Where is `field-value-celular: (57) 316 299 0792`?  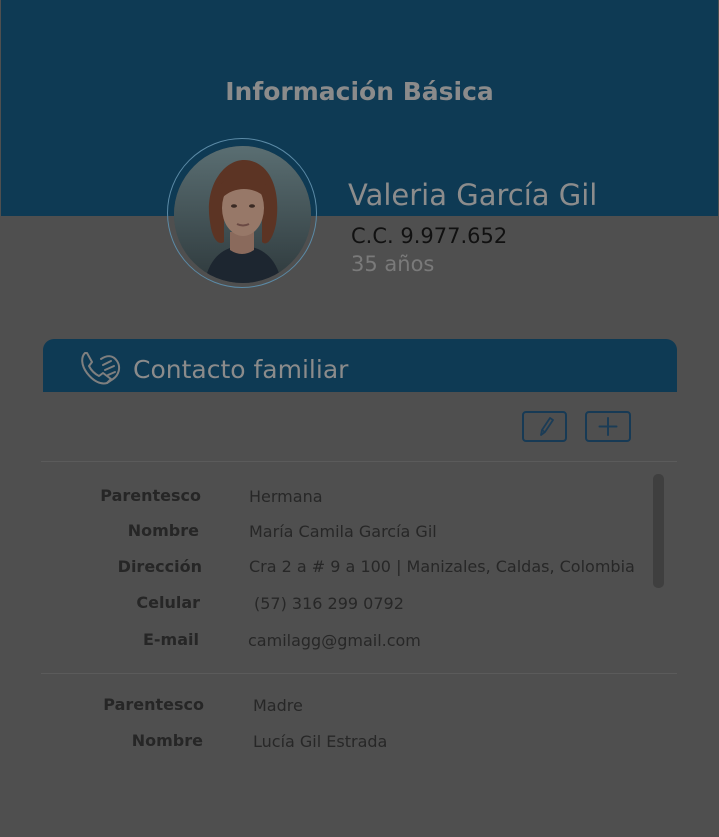 field-value-celular: (57) 316 299 0792 is located at coordinates (329, 603).